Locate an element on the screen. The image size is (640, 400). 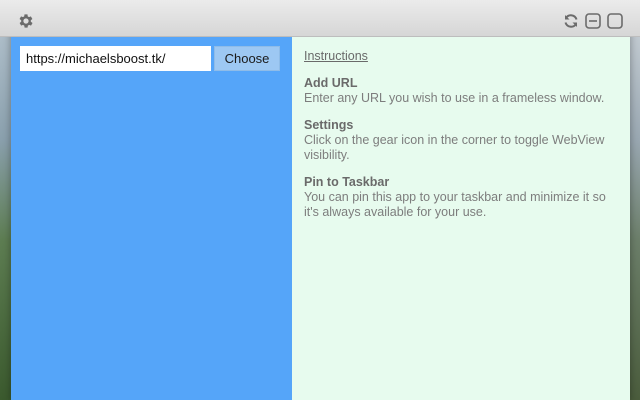
instructions-link: Instructions is located at coordinates (336, 56).